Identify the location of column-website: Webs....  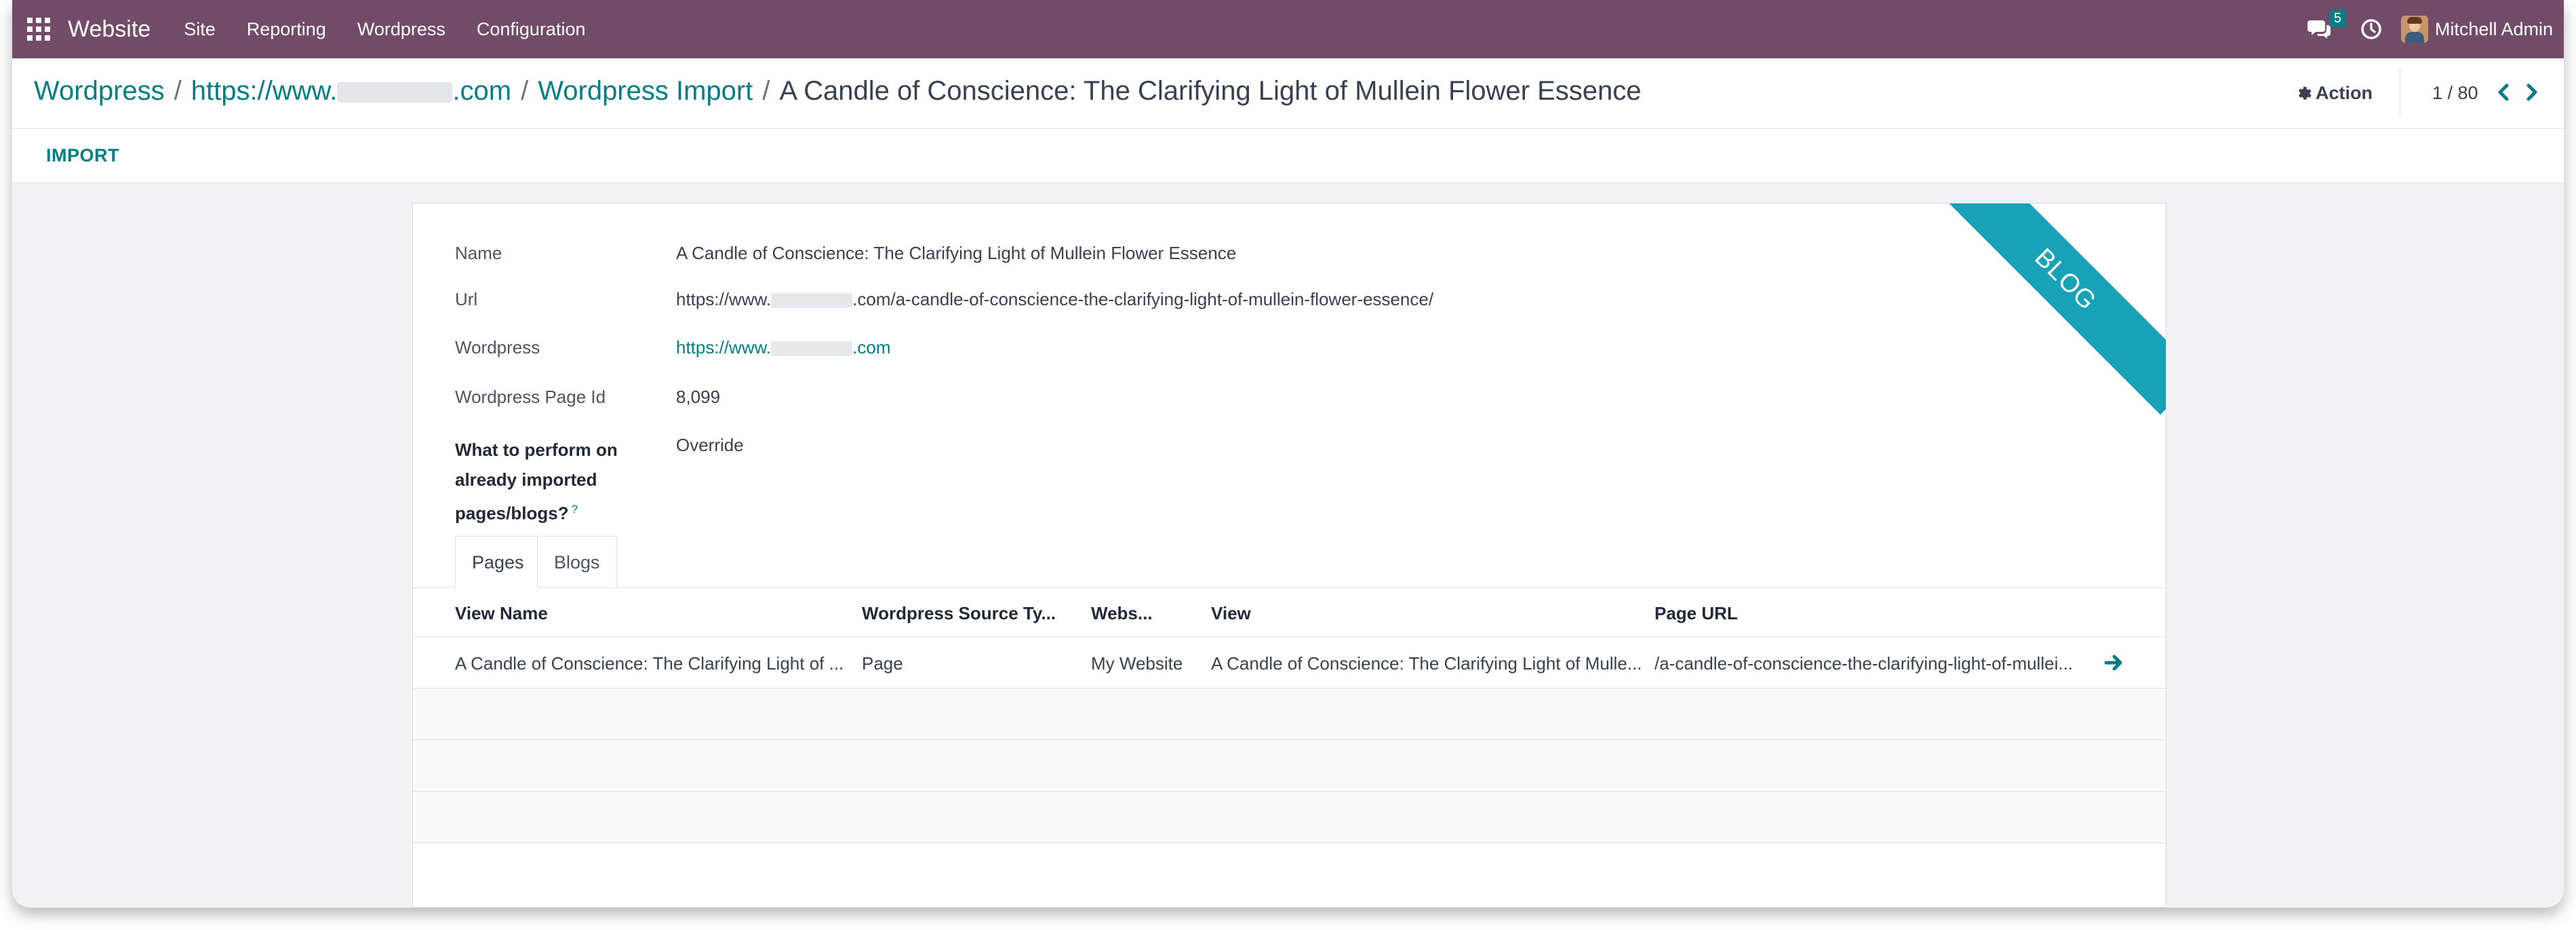
(1122, 613).